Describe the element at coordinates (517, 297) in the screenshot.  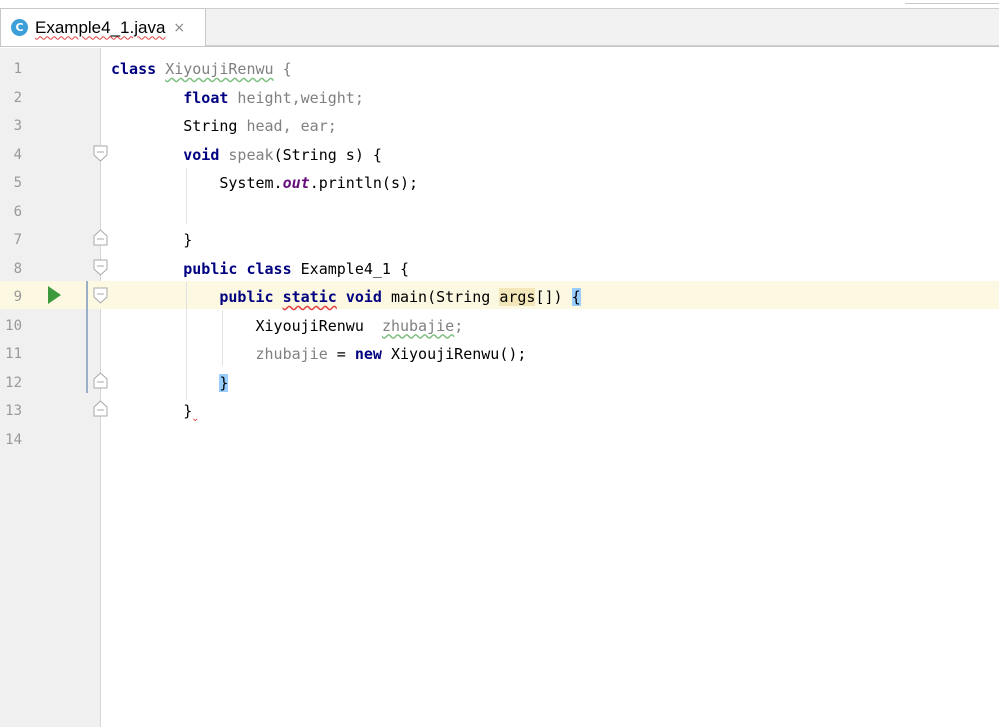
I see `code-token: args` at that location.